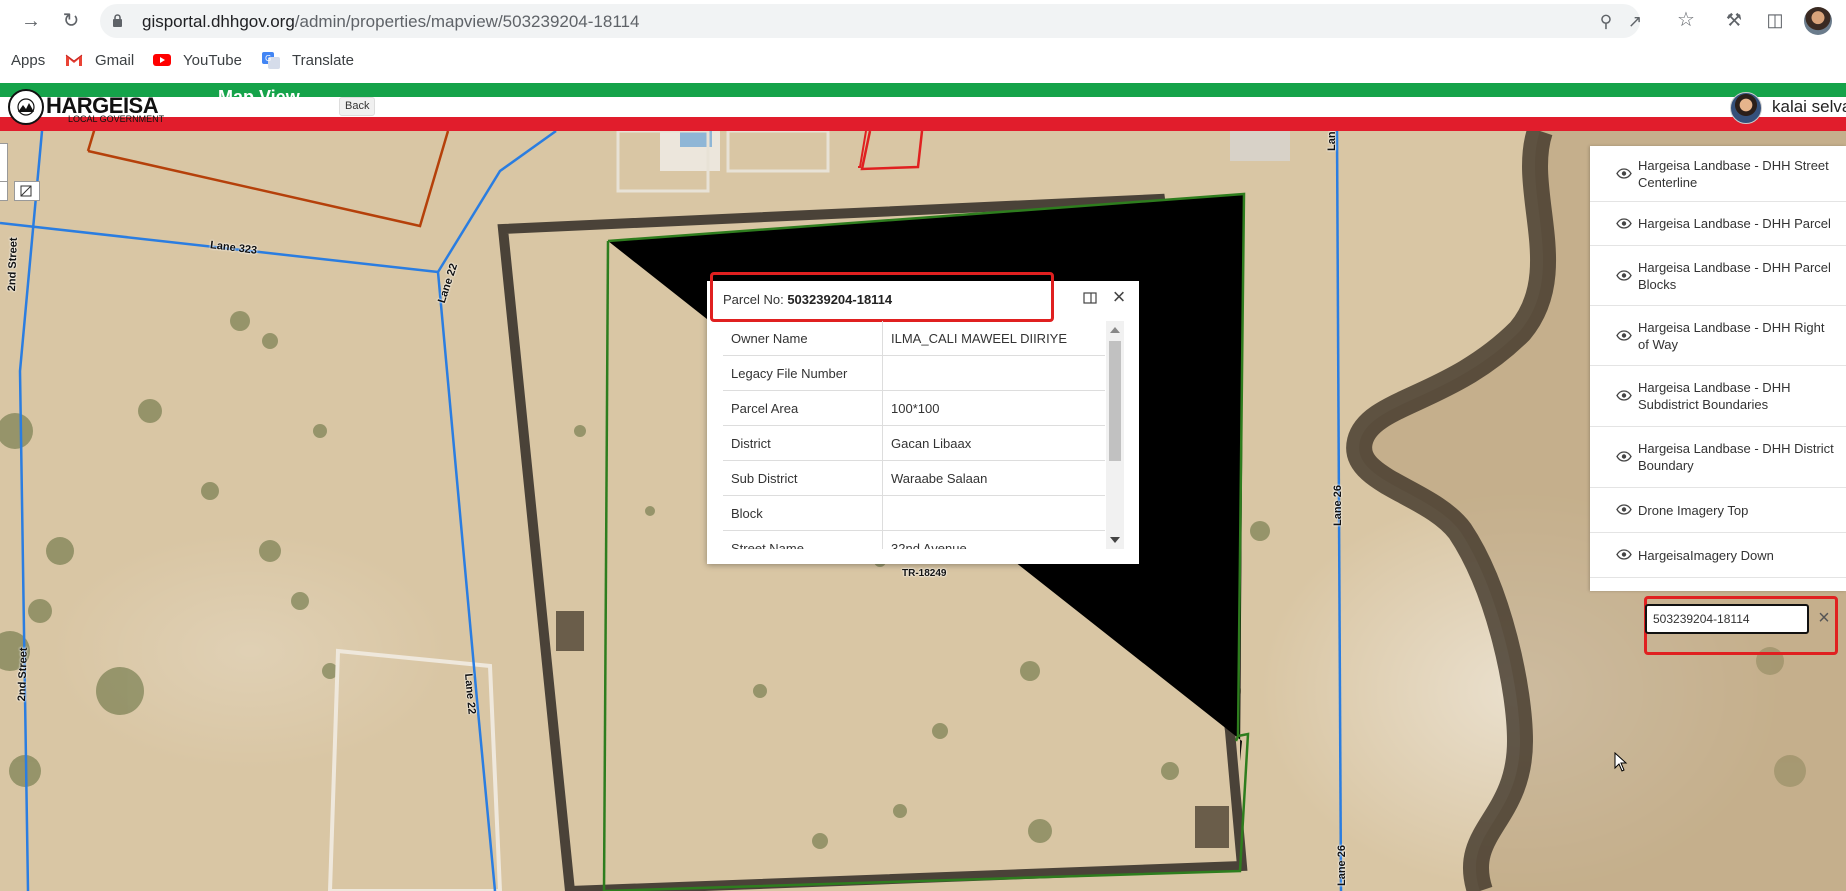  I want to click on table-row: Owner Name ILMA_CALI MAWEEL DIIRIYE, so click(914, 338).